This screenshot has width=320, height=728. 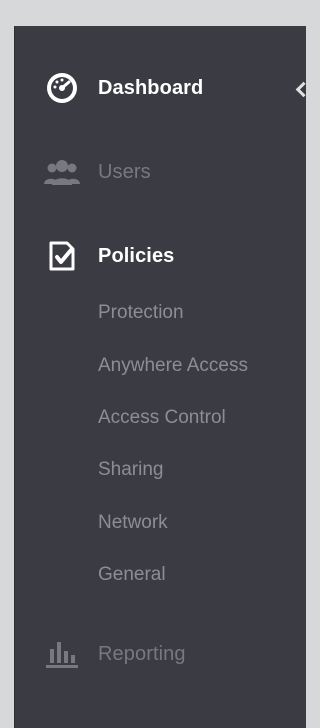 I want to click on submenu-item-protection: Protection, so click(x=141, y=313).